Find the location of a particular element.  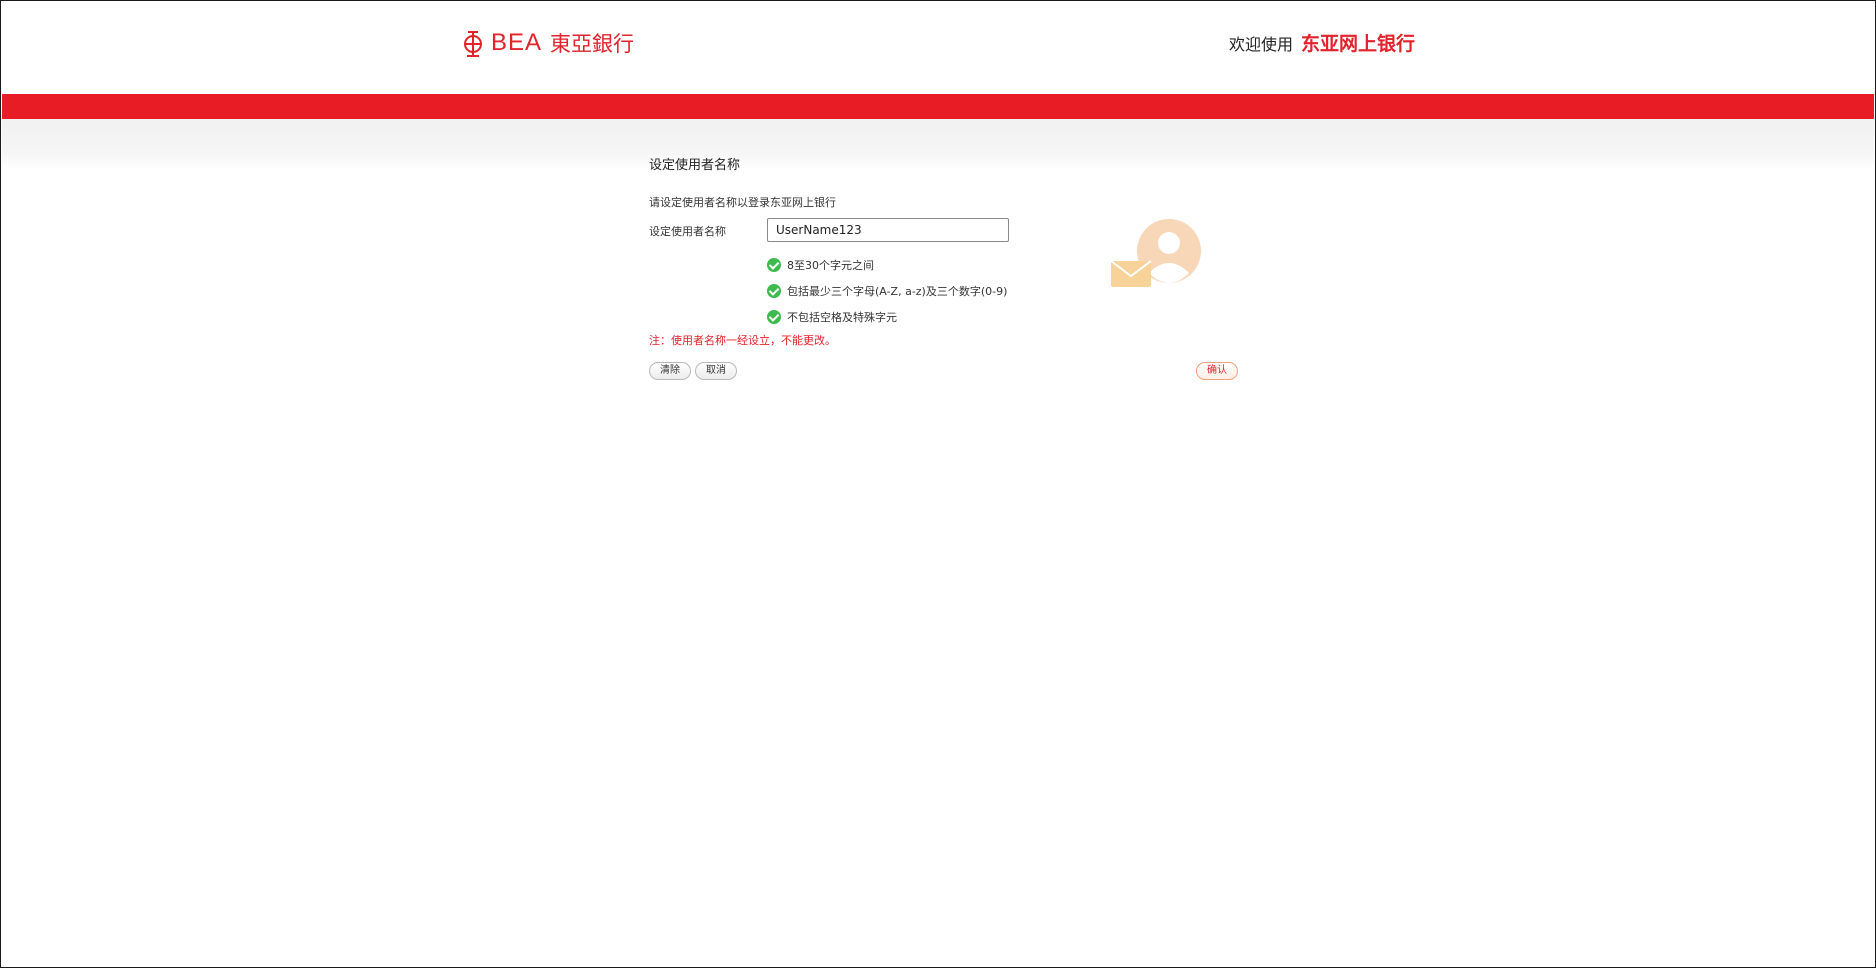

rule-item-letters-digits: 包括最少三个字母(A-Z, a-z)及三个数字(0-9) is located at coordinates (887, 291).